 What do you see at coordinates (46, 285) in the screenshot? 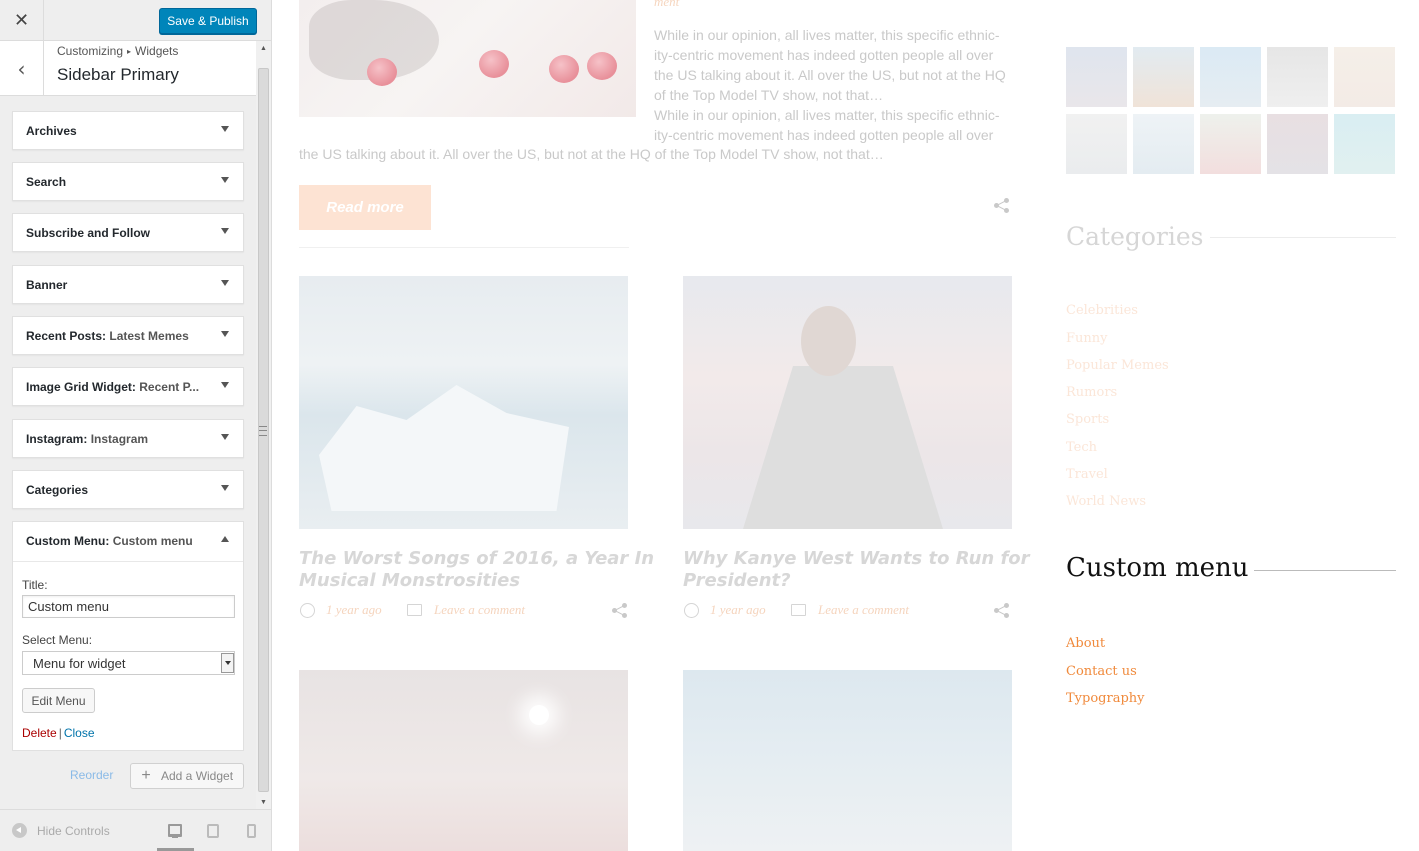
I see `widget-title: Banner` at bounding box center [46, 285].